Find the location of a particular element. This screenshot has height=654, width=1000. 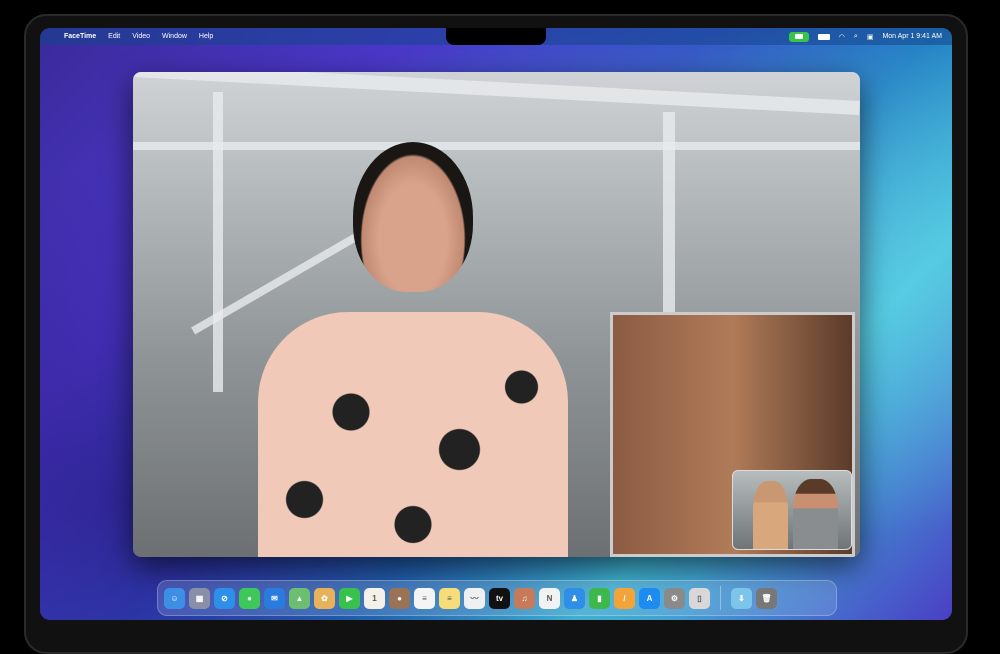

battery-icon is located at coordinates (823, 36).